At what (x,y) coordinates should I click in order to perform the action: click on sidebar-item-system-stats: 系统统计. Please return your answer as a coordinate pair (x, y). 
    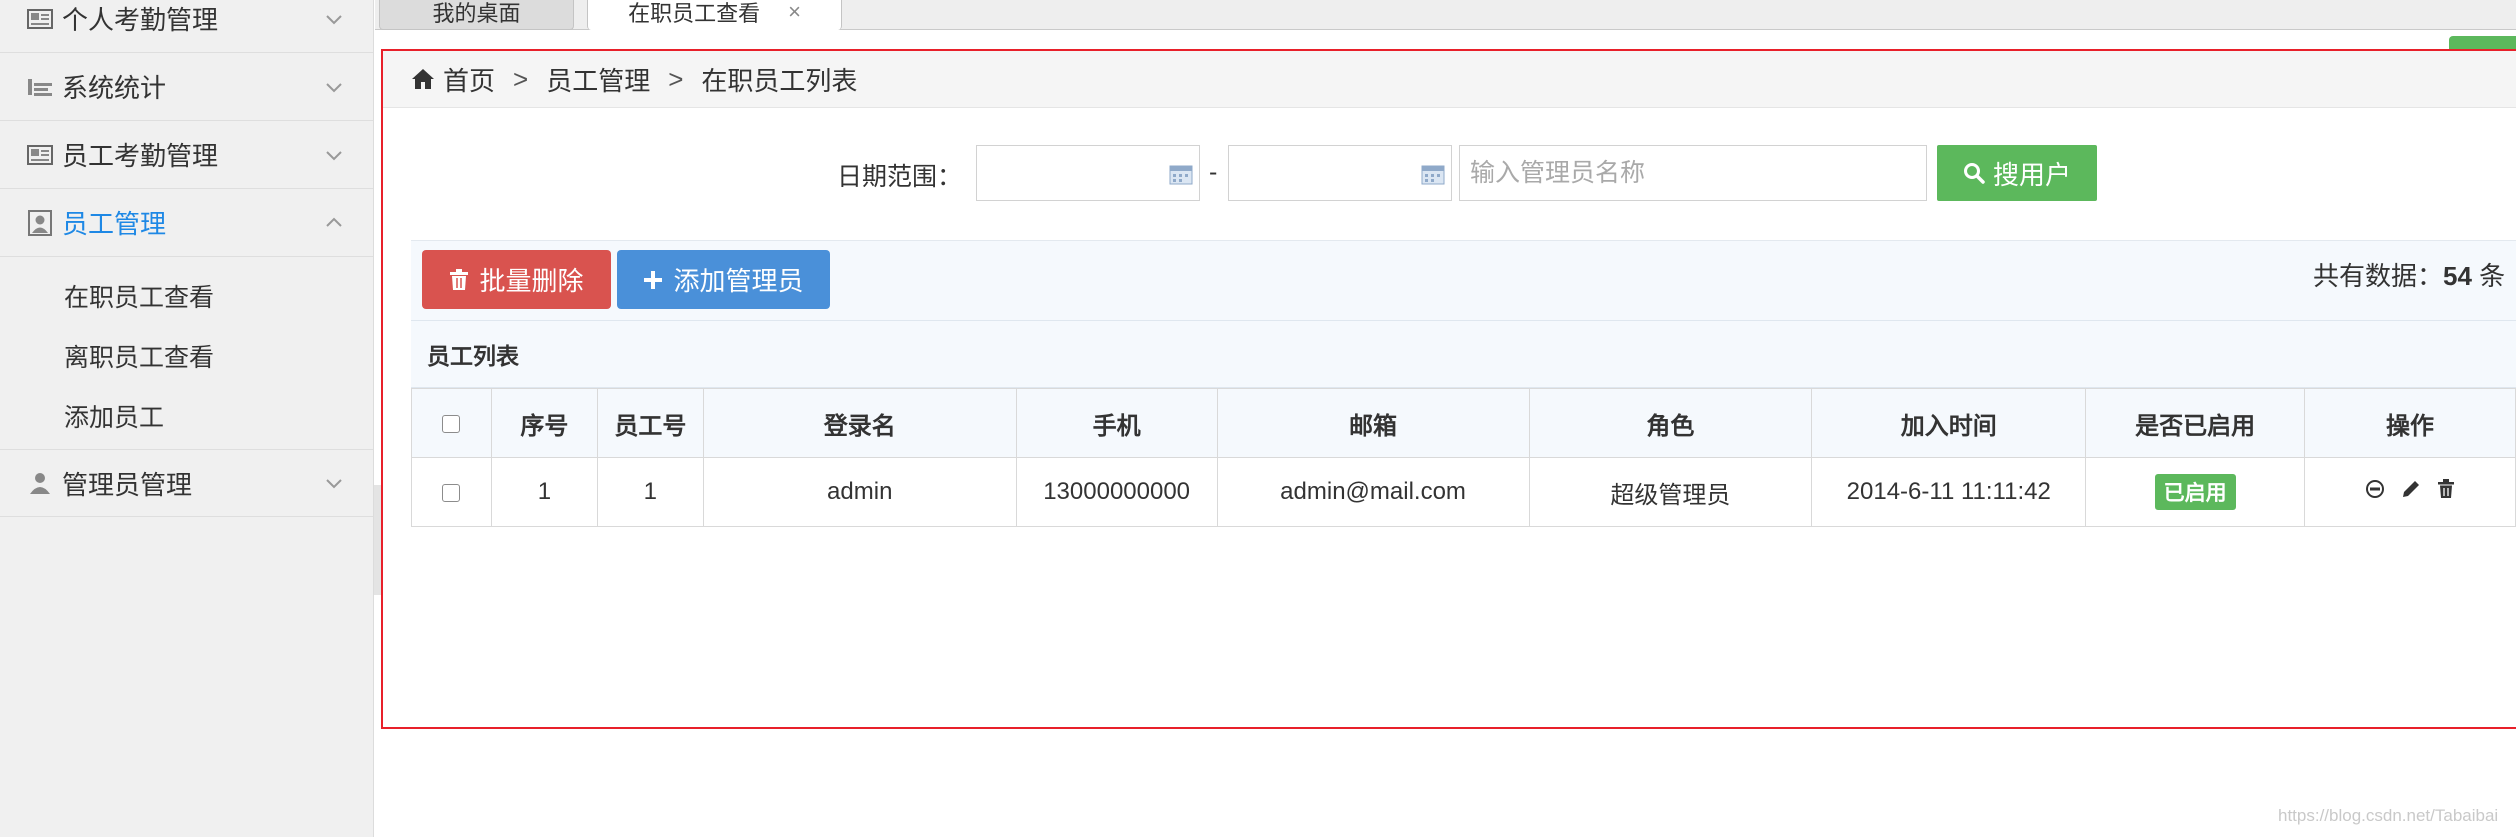
    Looking at the image, I should click on (186, 87).